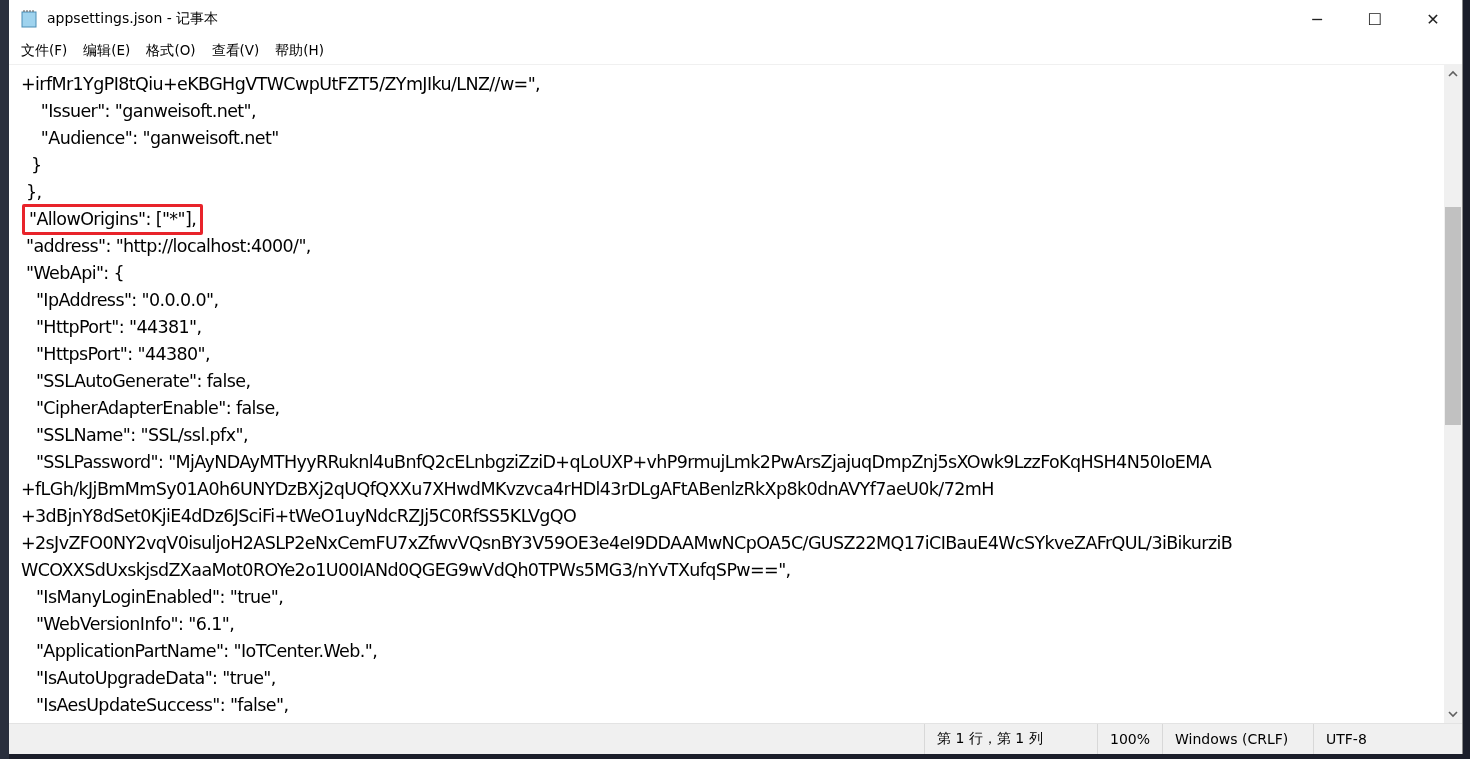 The width and height of the screenshot is (1470, 759). Describe the element at coordinates (299, 516) in the screenshot. I see `code-line: +3dBjnY8dSet0KjiE4dDz6JSciFi+tWeO1uyNdcRZJj5C0RfSS5KLVgQO` at that location.